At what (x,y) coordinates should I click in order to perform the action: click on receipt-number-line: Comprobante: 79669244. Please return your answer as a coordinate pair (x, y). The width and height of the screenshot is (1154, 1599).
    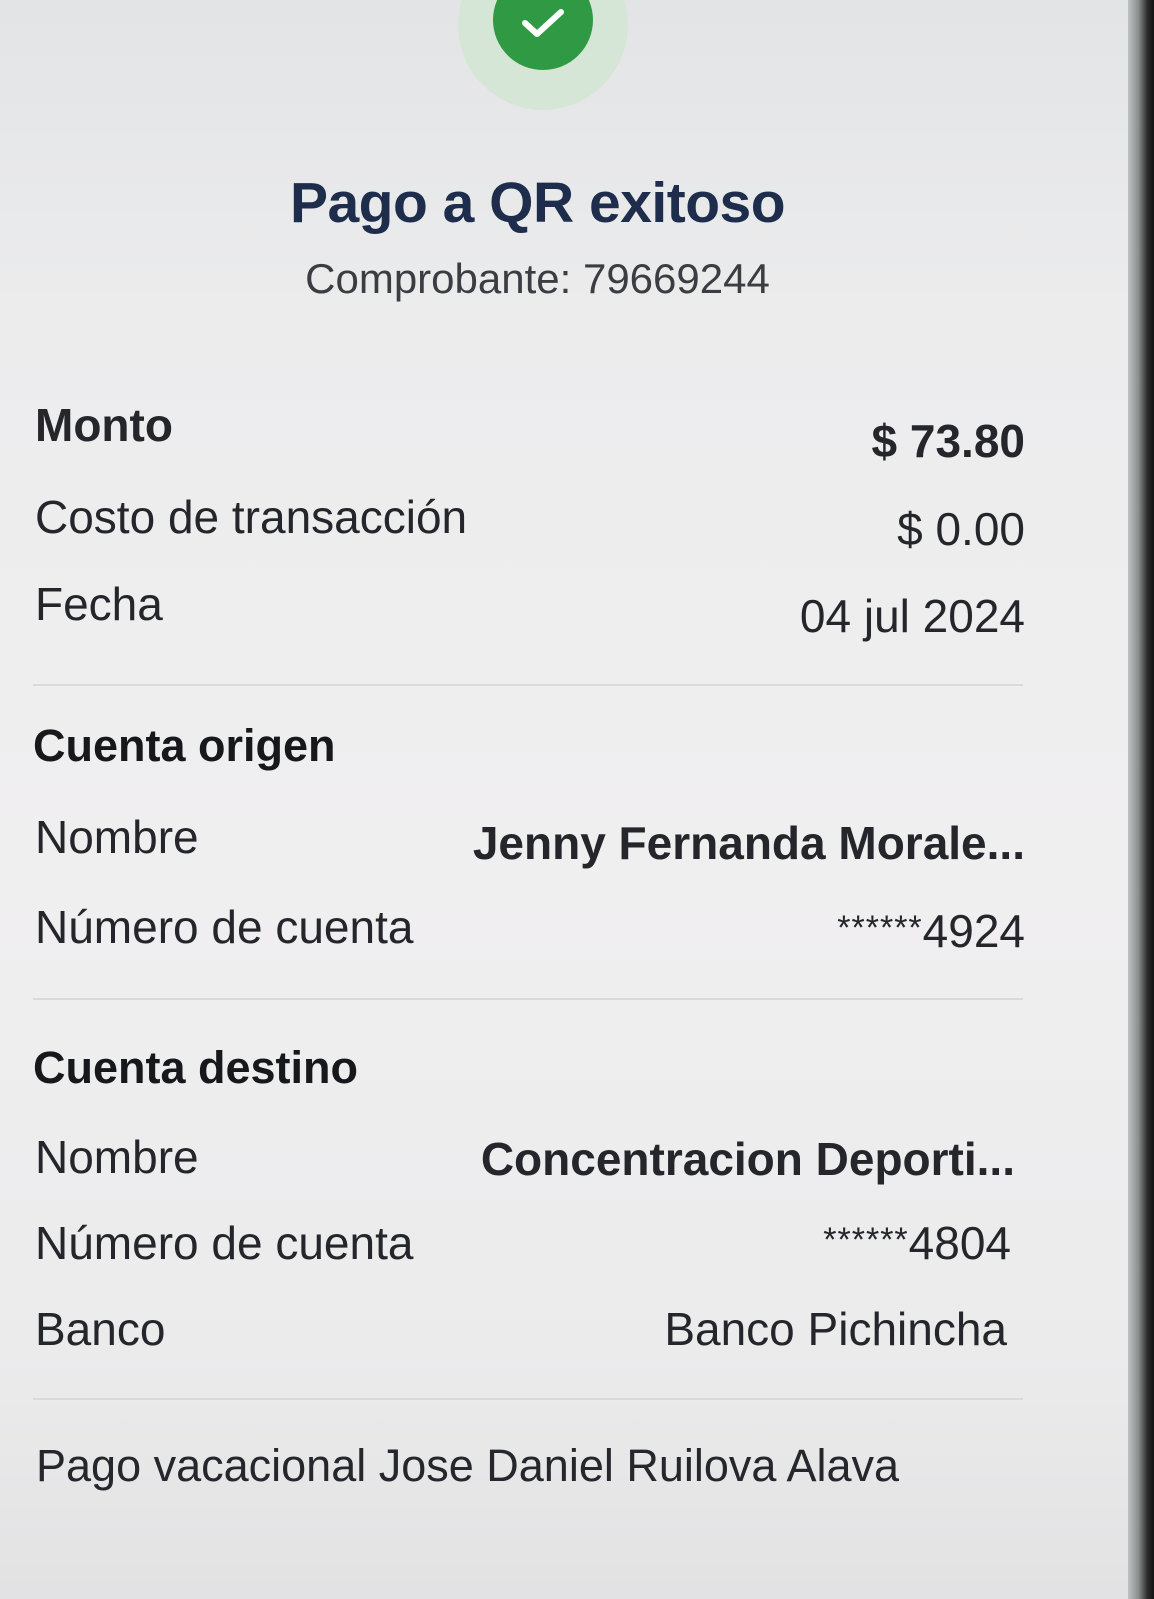
    Looking at the image, I should click on (537, 279).